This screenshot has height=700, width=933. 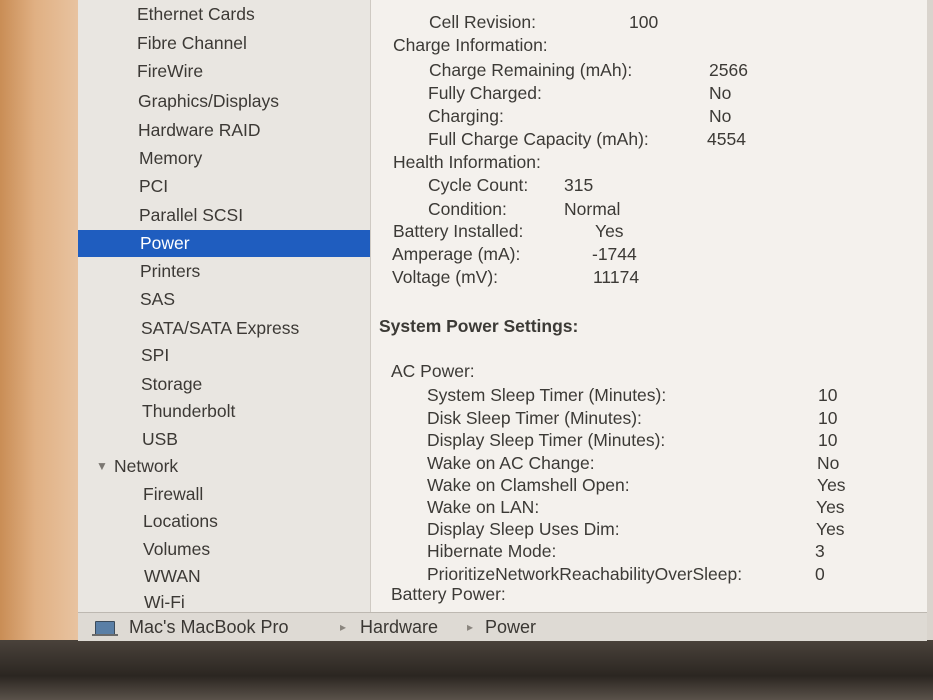 What do you see at coordinates (154, 186) in the screenshot?
I see `sidebar-item-label: PCI` at bounding box center [154, 186].